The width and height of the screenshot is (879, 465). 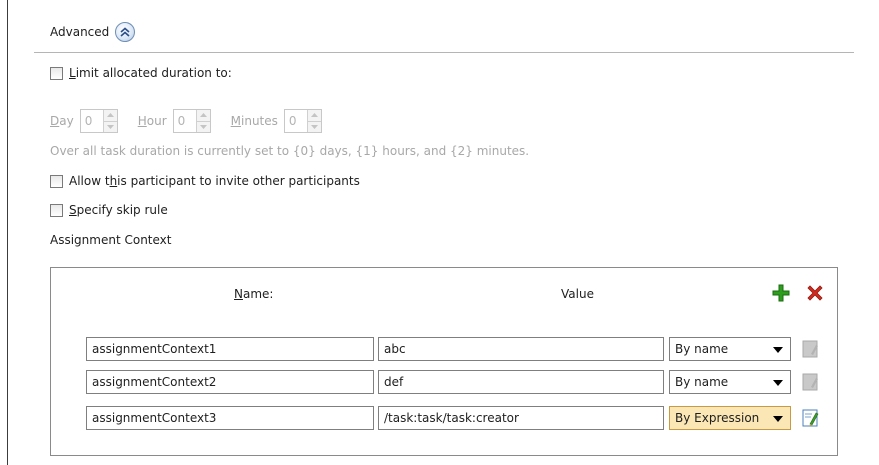 I want to click on minutes-label: Minutes, so click(x=254, y=121).